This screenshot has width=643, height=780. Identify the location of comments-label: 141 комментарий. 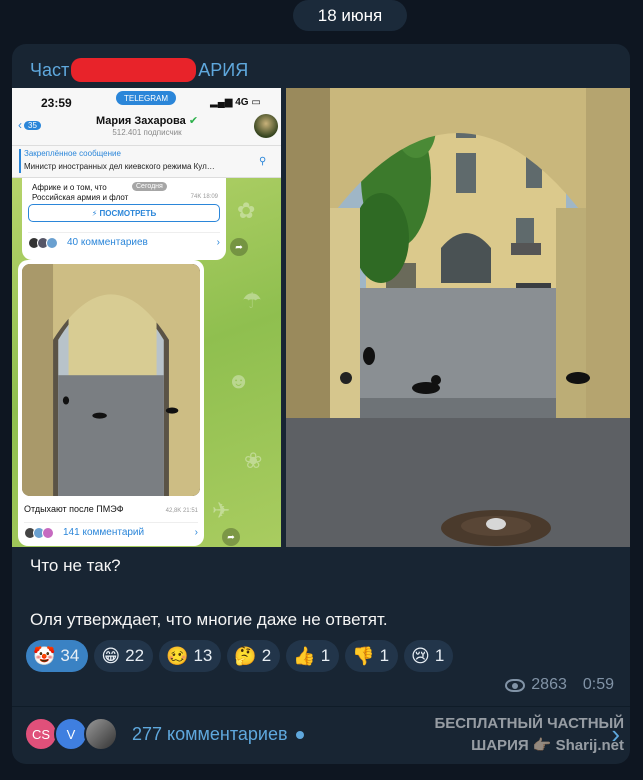
(104, 532).